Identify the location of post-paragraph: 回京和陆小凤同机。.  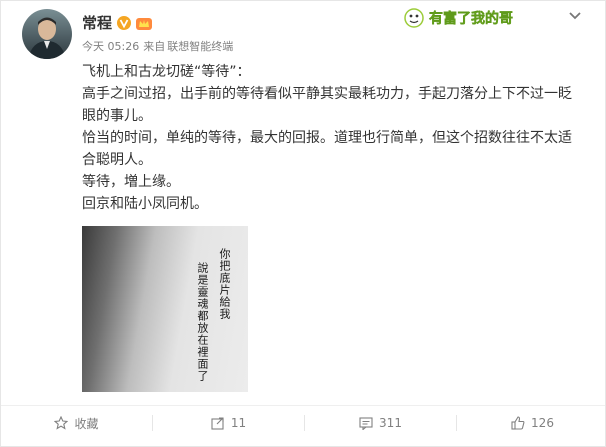
(145, 204).